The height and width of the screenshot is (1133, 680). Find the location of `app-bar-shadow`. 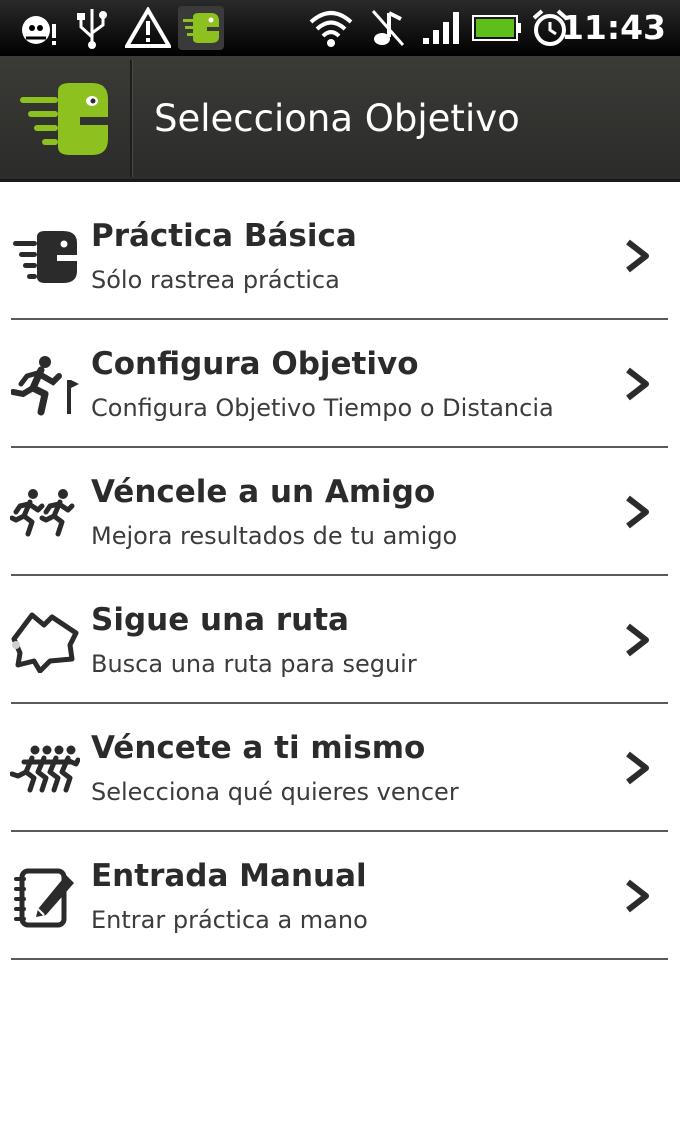

app-bar-shadow is located at coordinates (340, 180).